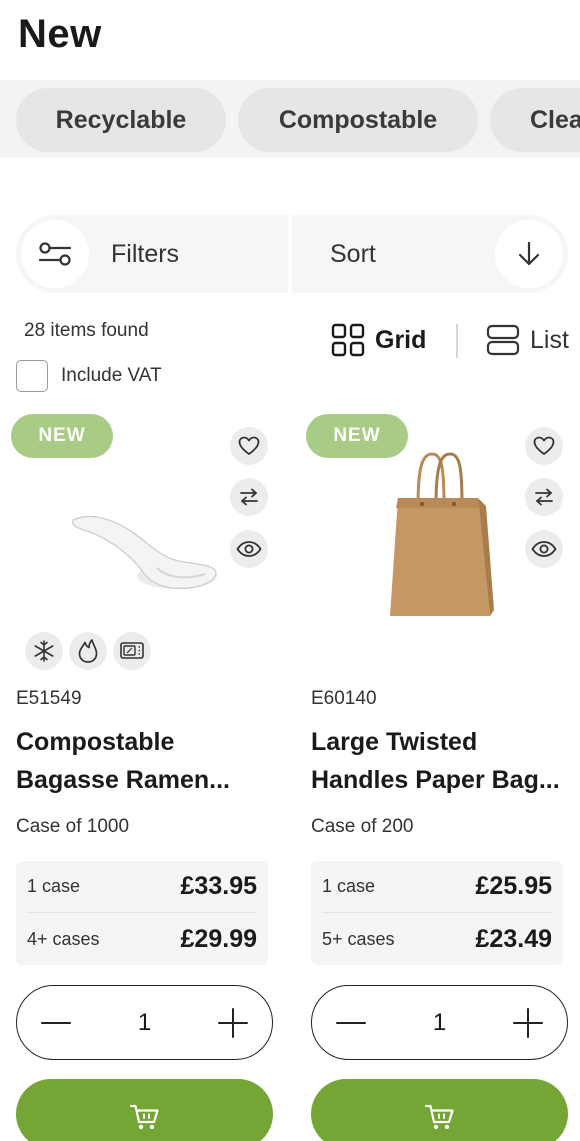  I want to click on price-tiers: 1 case £25.95 5+ cases £23.49, so click(437, 913).